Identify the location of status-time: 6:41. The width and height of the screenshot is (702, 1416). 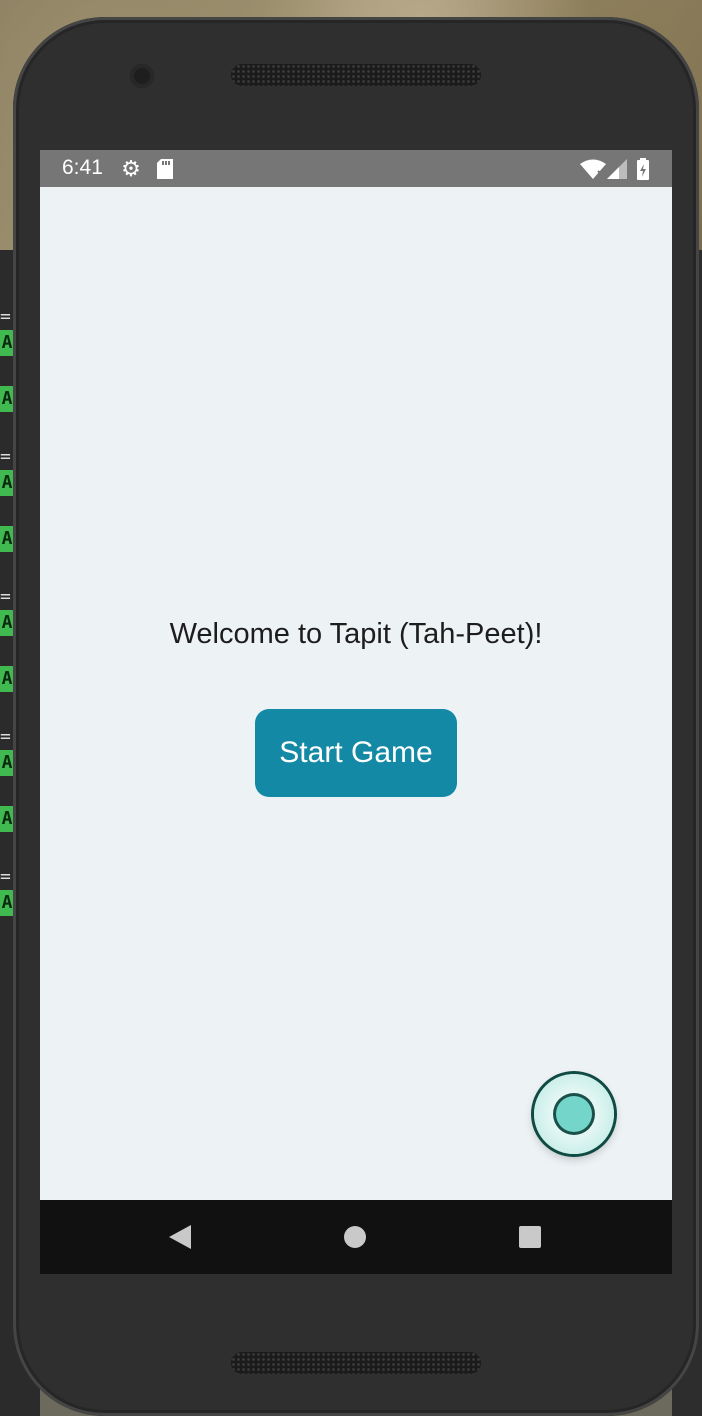
(82, 167).